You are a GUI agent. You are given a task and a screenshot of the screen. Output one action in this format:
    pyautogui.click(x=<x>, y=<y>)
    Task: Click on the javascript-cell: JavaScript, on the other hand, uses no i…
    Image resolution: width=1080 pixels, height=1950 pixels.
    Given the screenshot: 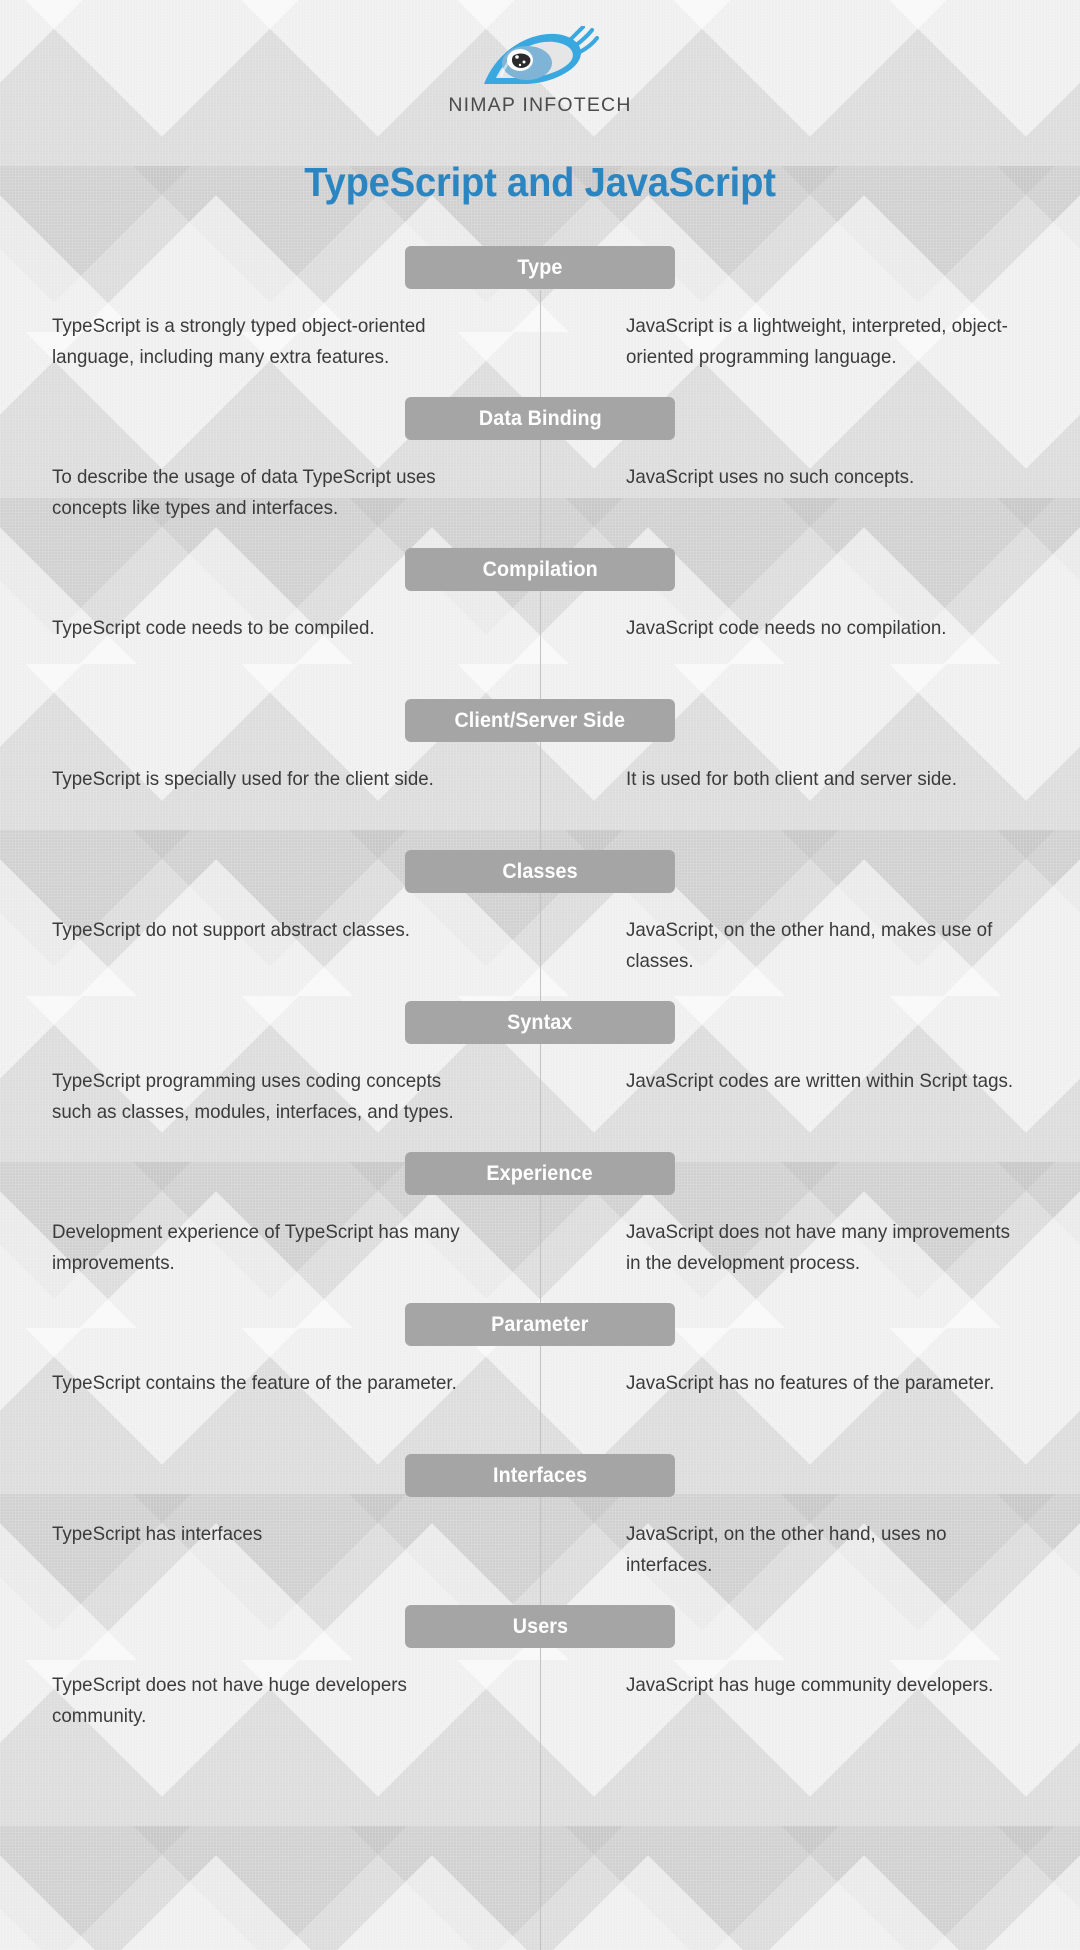 What is the action you would take?
    pyautogui.click(x=810, y=1562)
    